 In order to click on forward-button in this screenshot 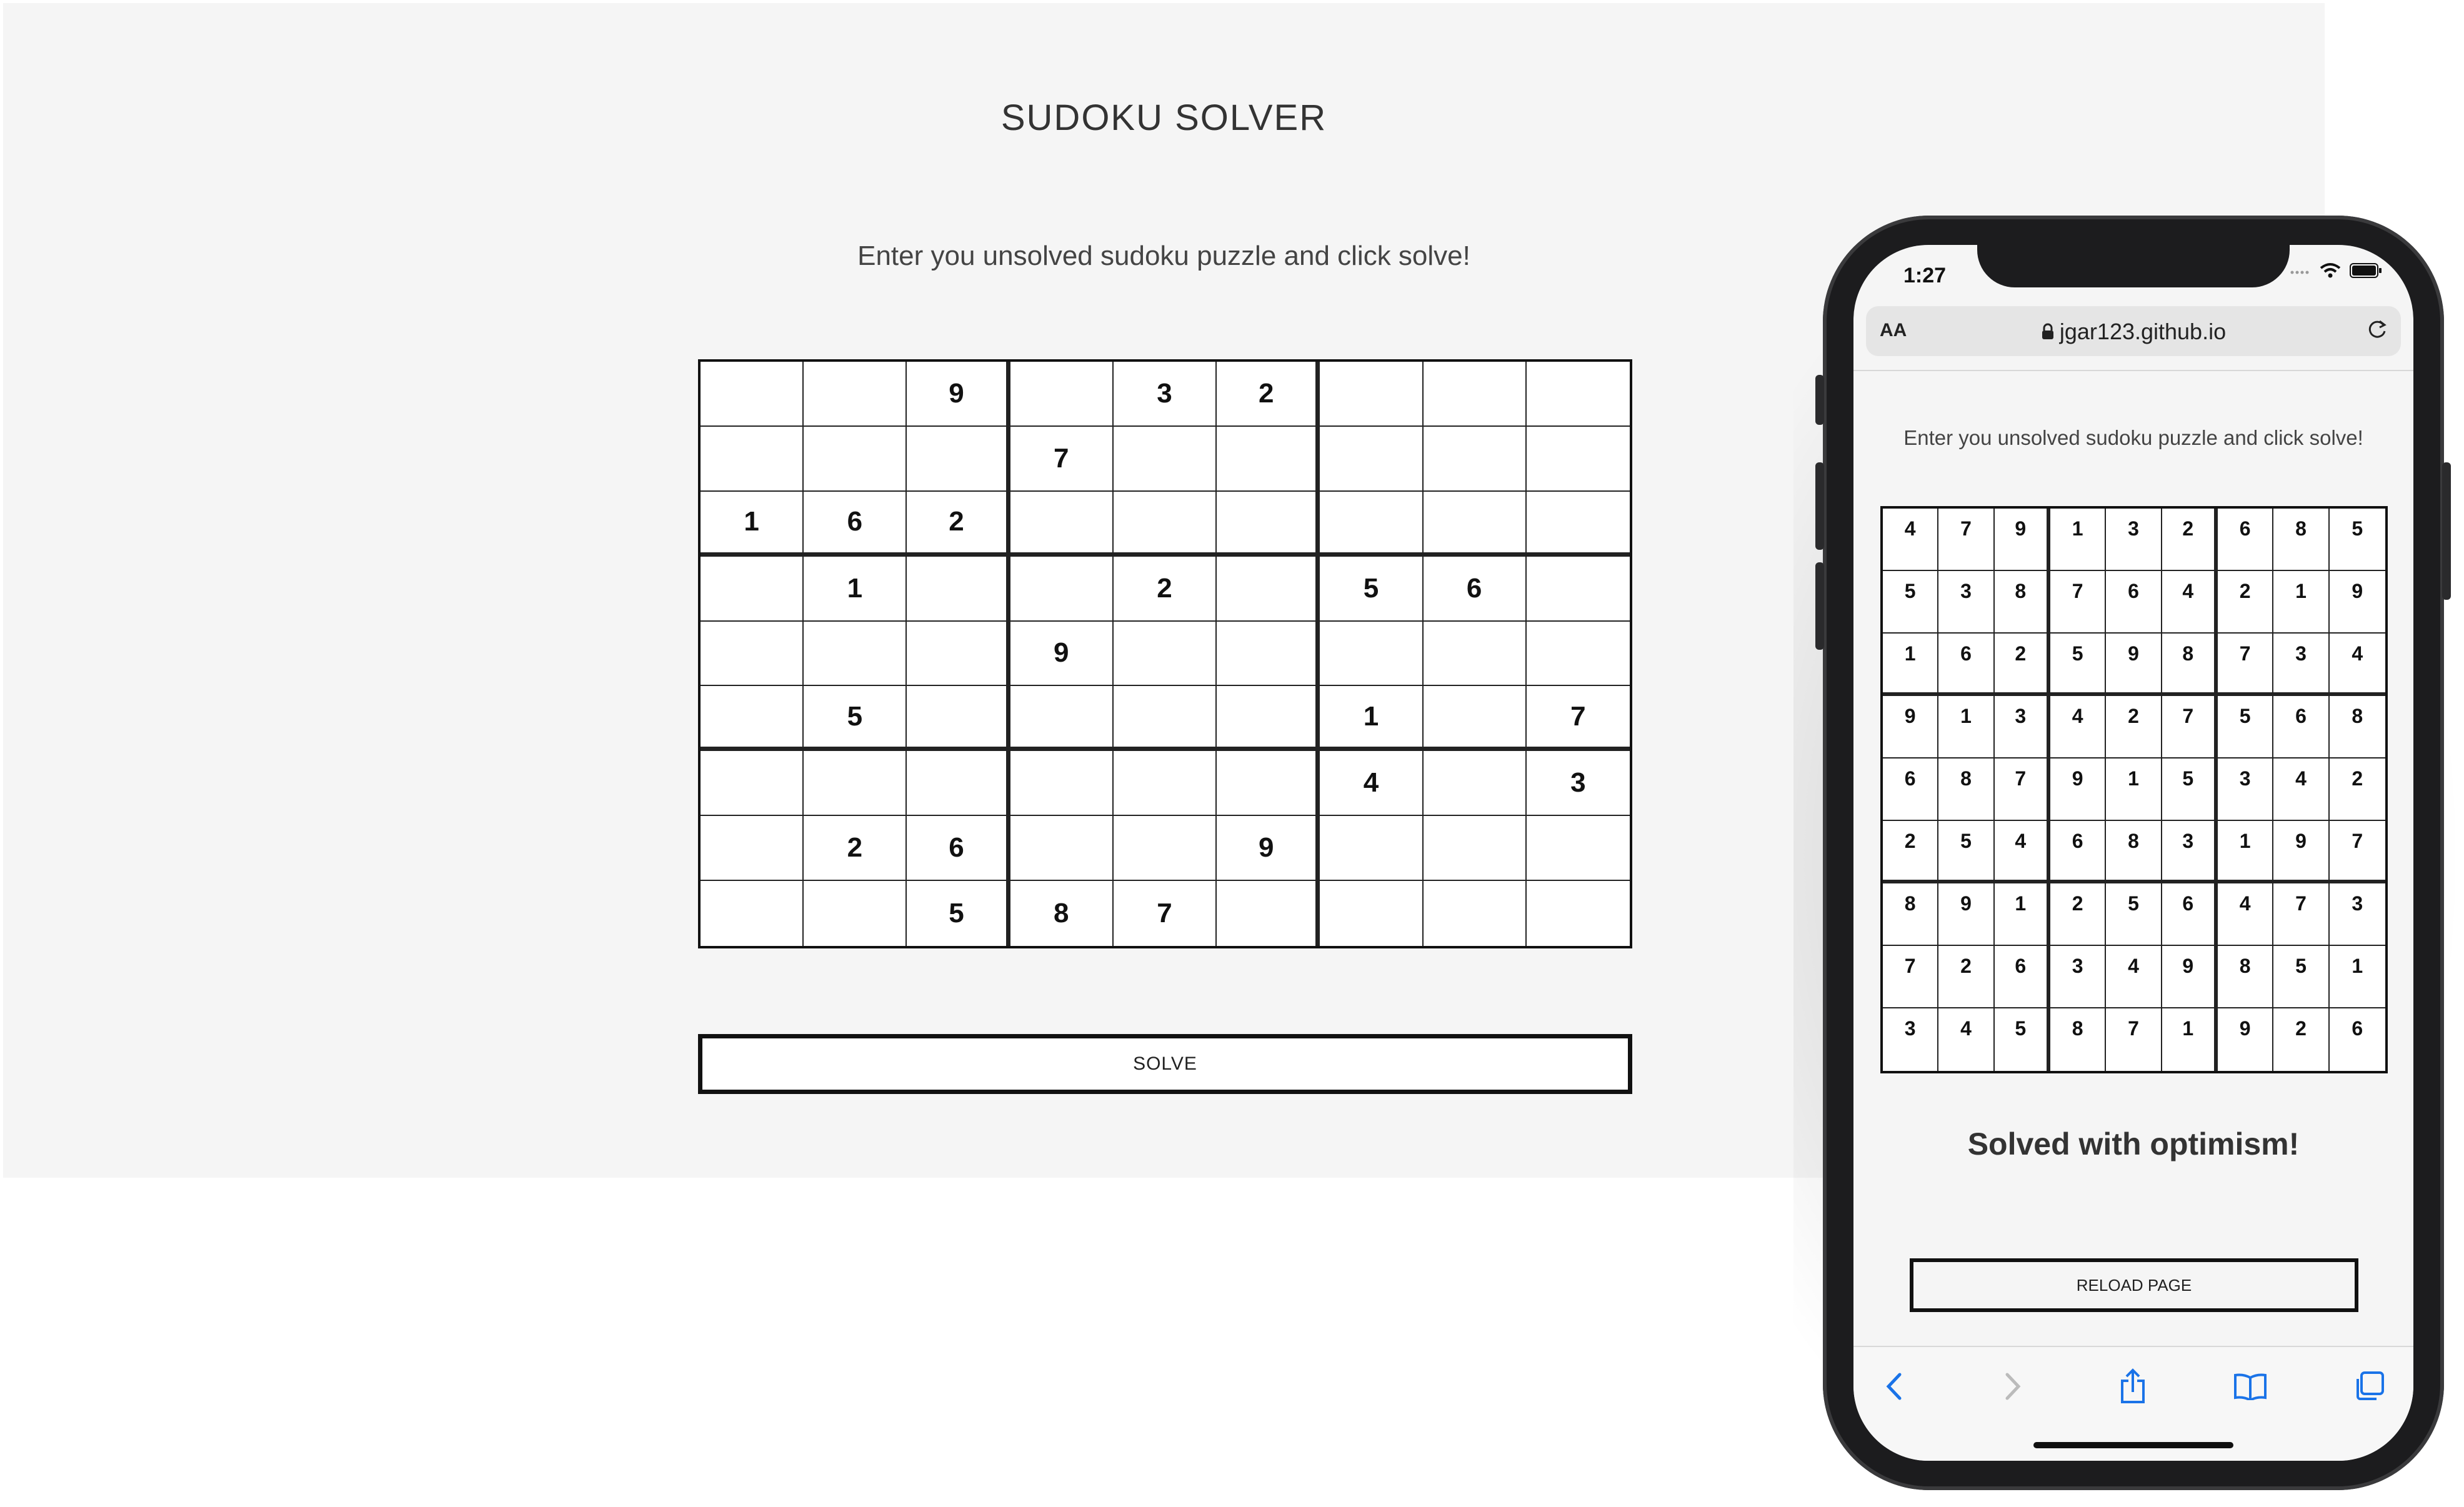, I will do `click(2013, 1388)`.